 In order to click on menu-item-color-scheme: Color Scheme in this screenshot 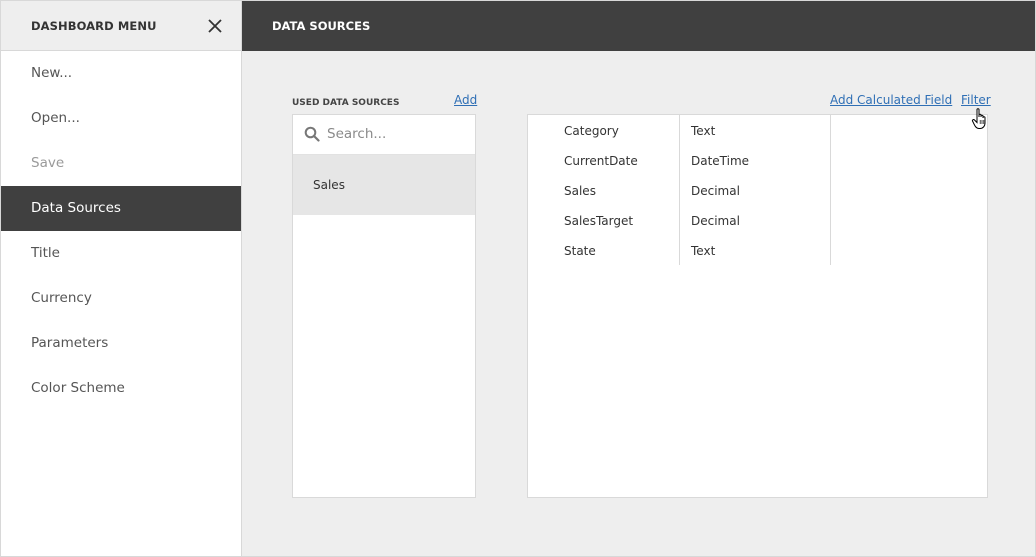, I will do `click(121, 388)`.